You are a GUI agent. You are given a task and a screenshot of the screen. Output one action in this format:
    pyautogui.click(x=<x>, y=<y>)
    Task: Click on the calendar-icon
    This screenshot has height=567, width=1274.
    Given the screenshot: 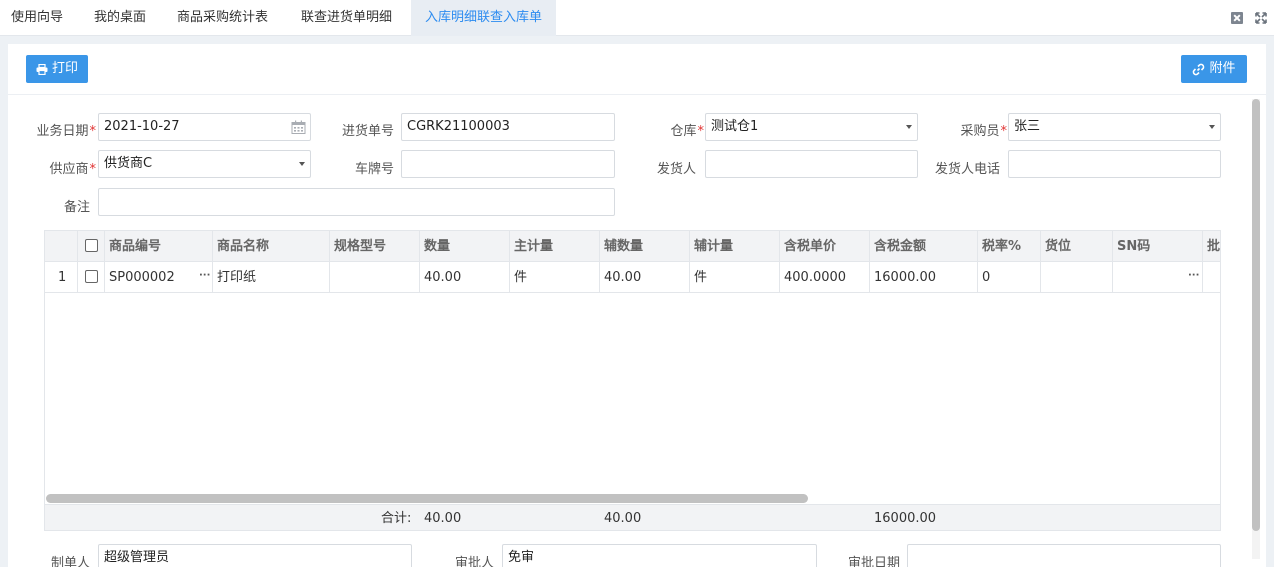 What is the action you would take?
    pyautogui.click(x=298, y=129)
    